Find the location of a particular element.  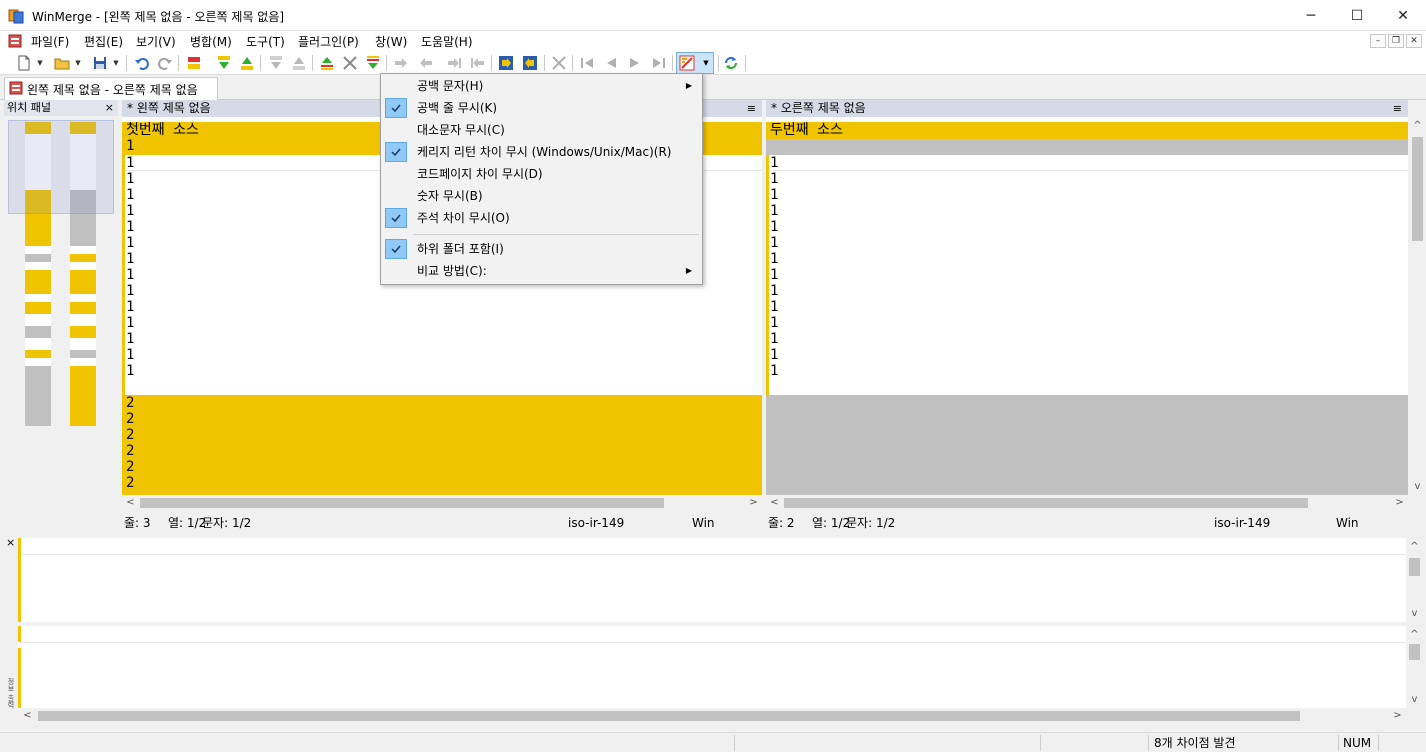

menu-item-ignore-codepage: 코드페이지 차이 무시(D) is located at coordinates (541, 174).